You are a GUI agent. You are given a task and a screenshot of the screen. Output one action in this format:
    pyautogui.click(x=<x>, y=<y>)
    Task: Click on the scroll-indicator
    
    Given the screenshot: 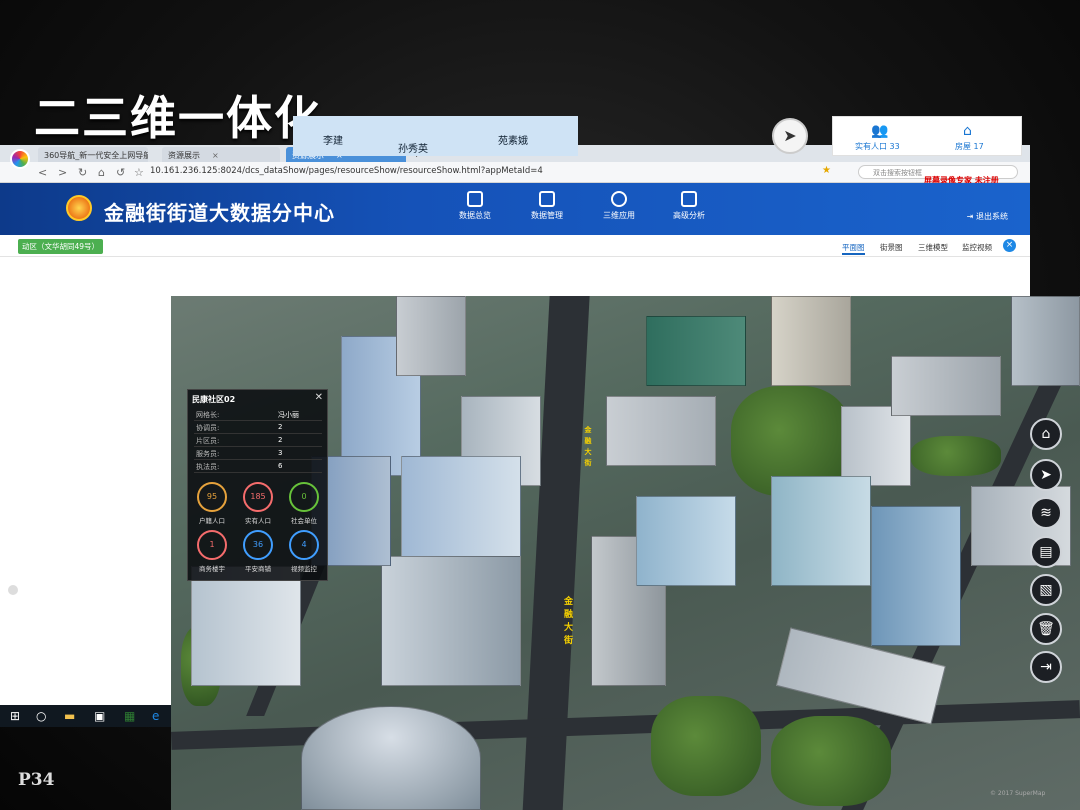 What is the action you would take?
    pyautogui.click(x=13, y=590)
    